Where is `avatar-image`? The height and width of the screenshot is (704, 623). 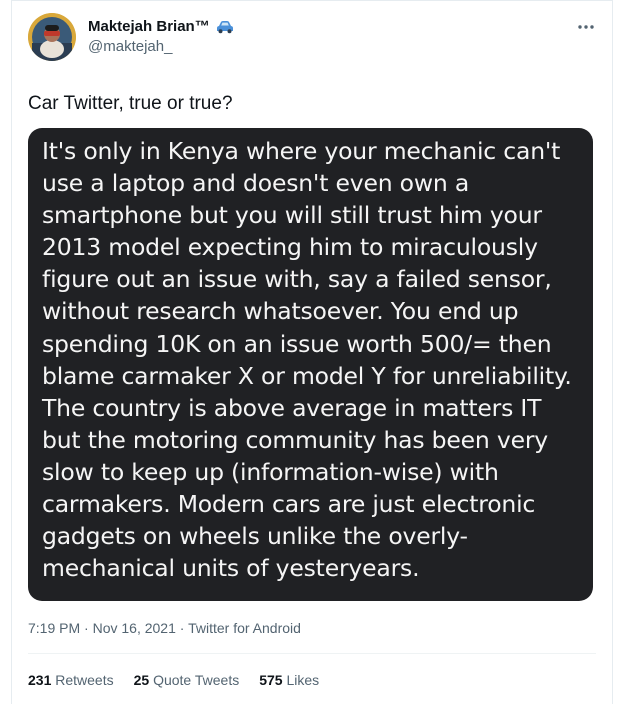
avatar-image is located at coordinates (52, 37).